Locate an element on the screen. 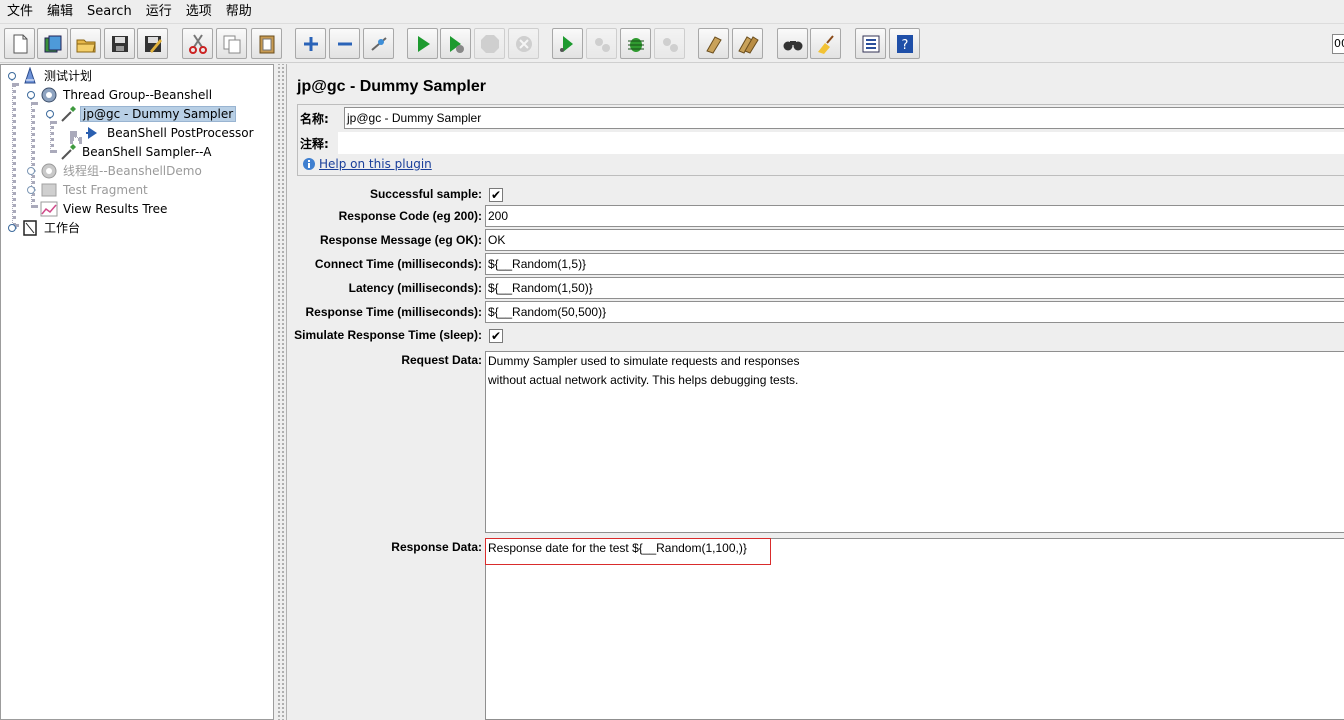 The image size is (1344, 720). successful-sample-label: Successful sample: is located at coordinates (425, 194).